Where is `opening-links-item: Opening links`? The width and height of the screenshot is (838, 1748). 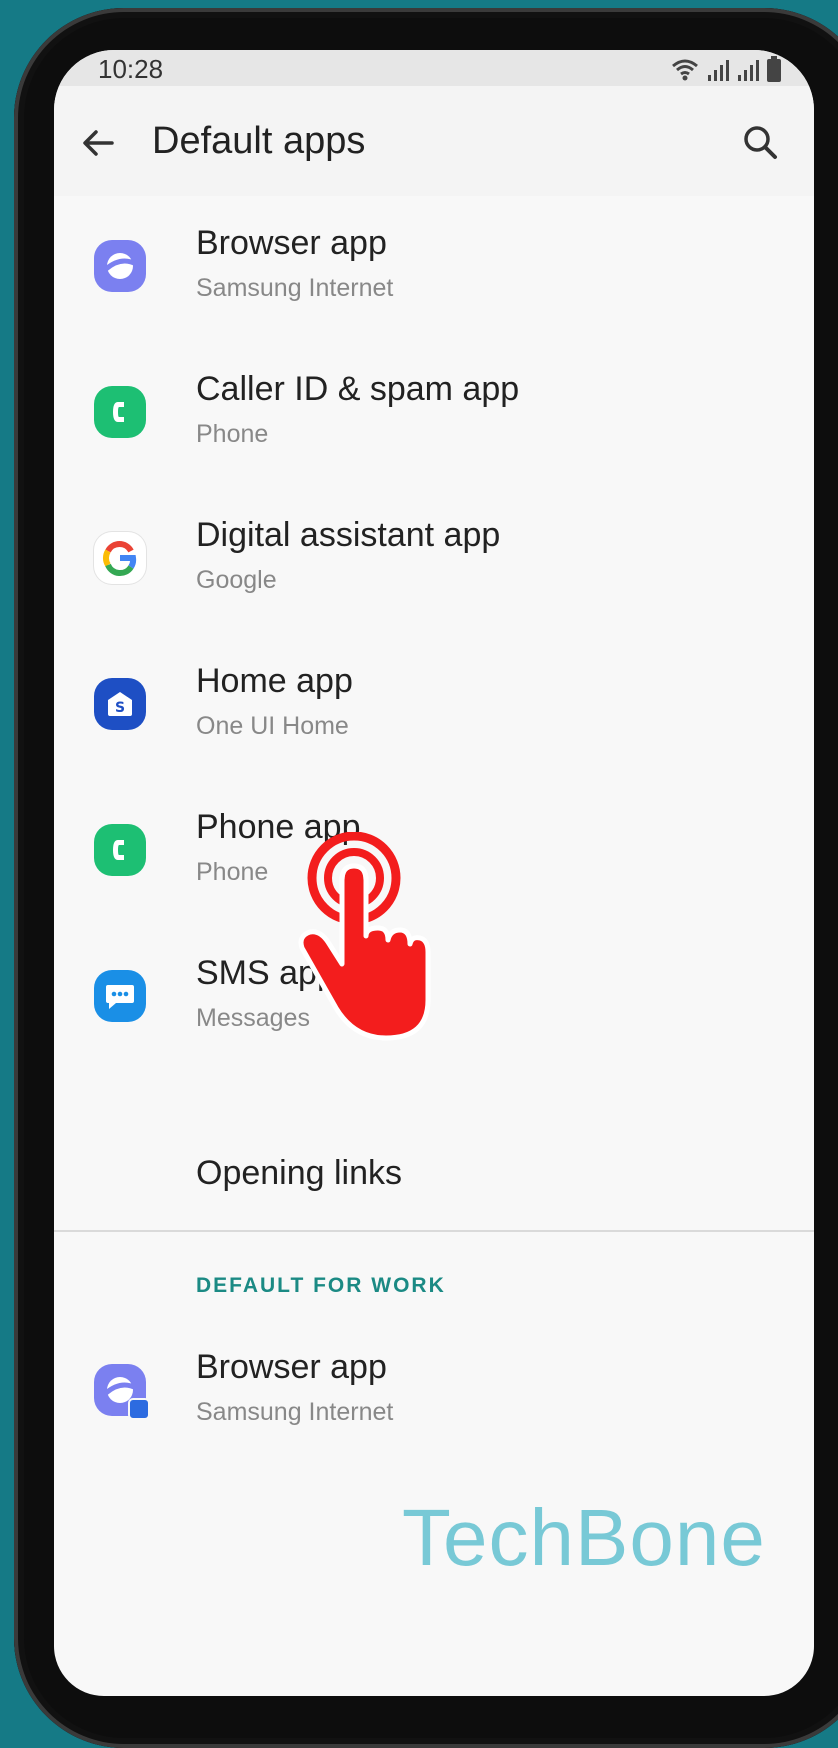 opening-links-item: Opening links is located at coordinates (299, 1173).